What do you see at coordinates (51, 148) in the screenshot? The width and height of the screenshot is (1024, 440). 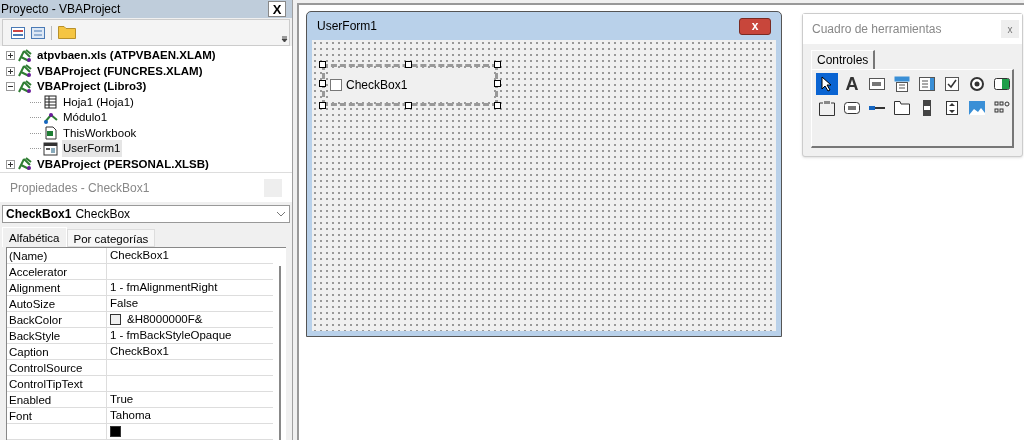 I see `form-icon` at bounding box center [51, 148].